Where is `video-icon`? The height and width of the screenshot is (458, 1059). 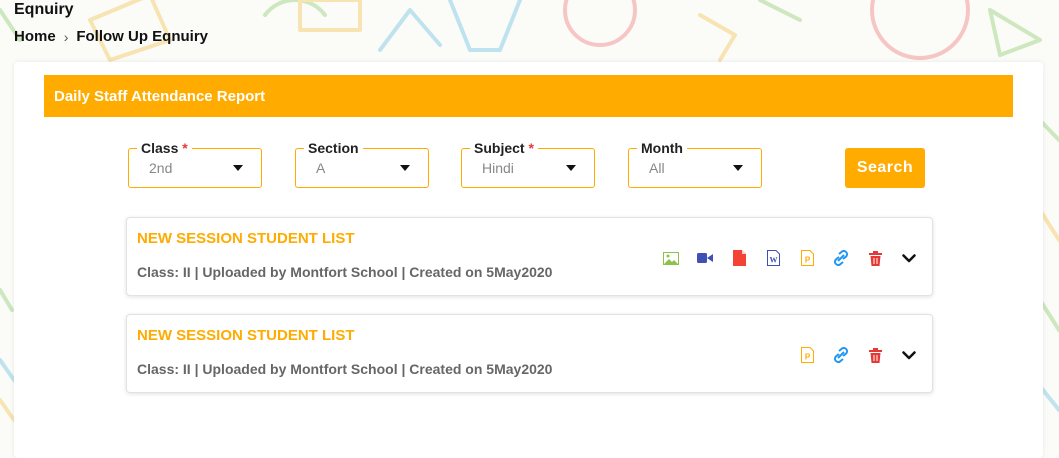 video-icon is located at coordinates (705, 258).